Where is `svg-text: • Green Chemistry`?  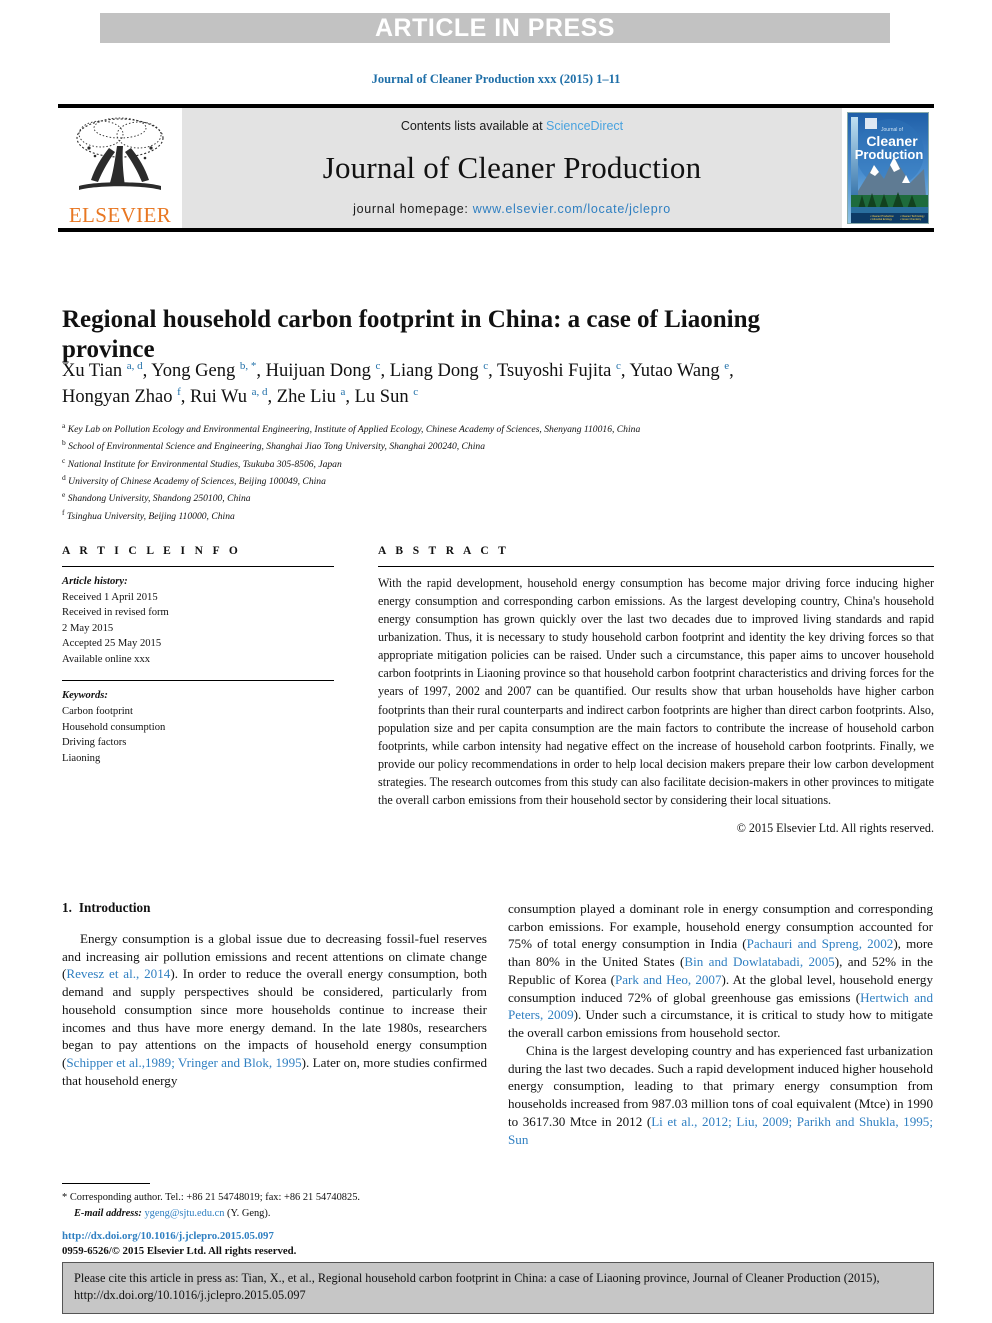 svg-text: • Green Chemistry is located at coordinates (911, 219).